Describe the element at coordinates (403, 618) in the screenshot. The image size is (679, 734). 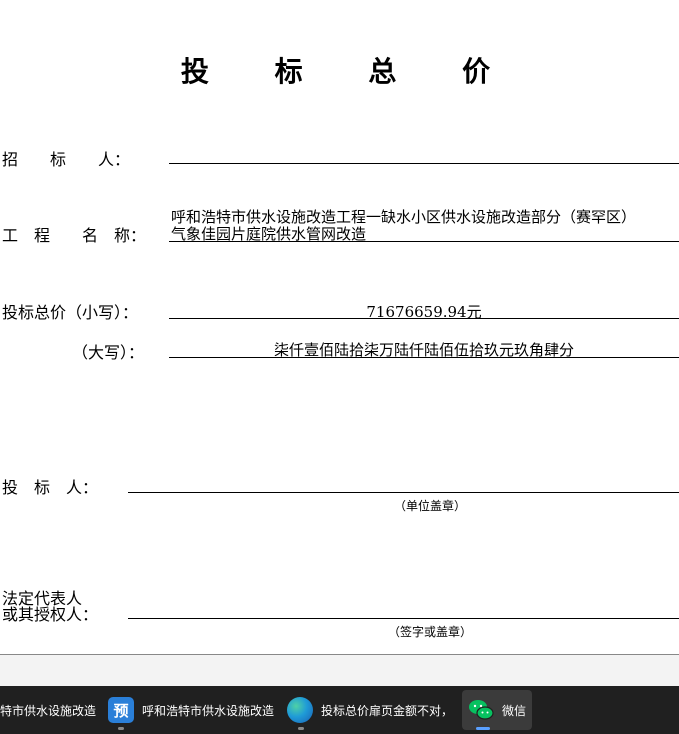
I see `legal-rep-line` at that location.